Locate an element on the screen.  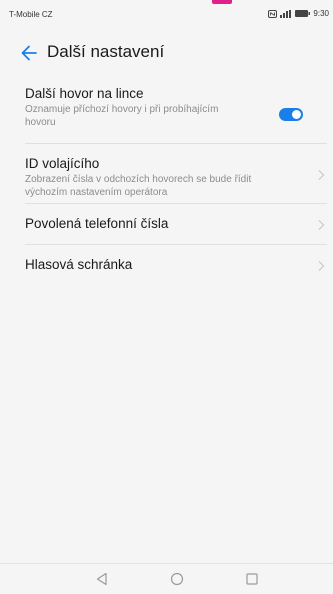
setting-fixed-dialing-numbers: Povolená telefonní čísla is located at coordinates (176, 224).